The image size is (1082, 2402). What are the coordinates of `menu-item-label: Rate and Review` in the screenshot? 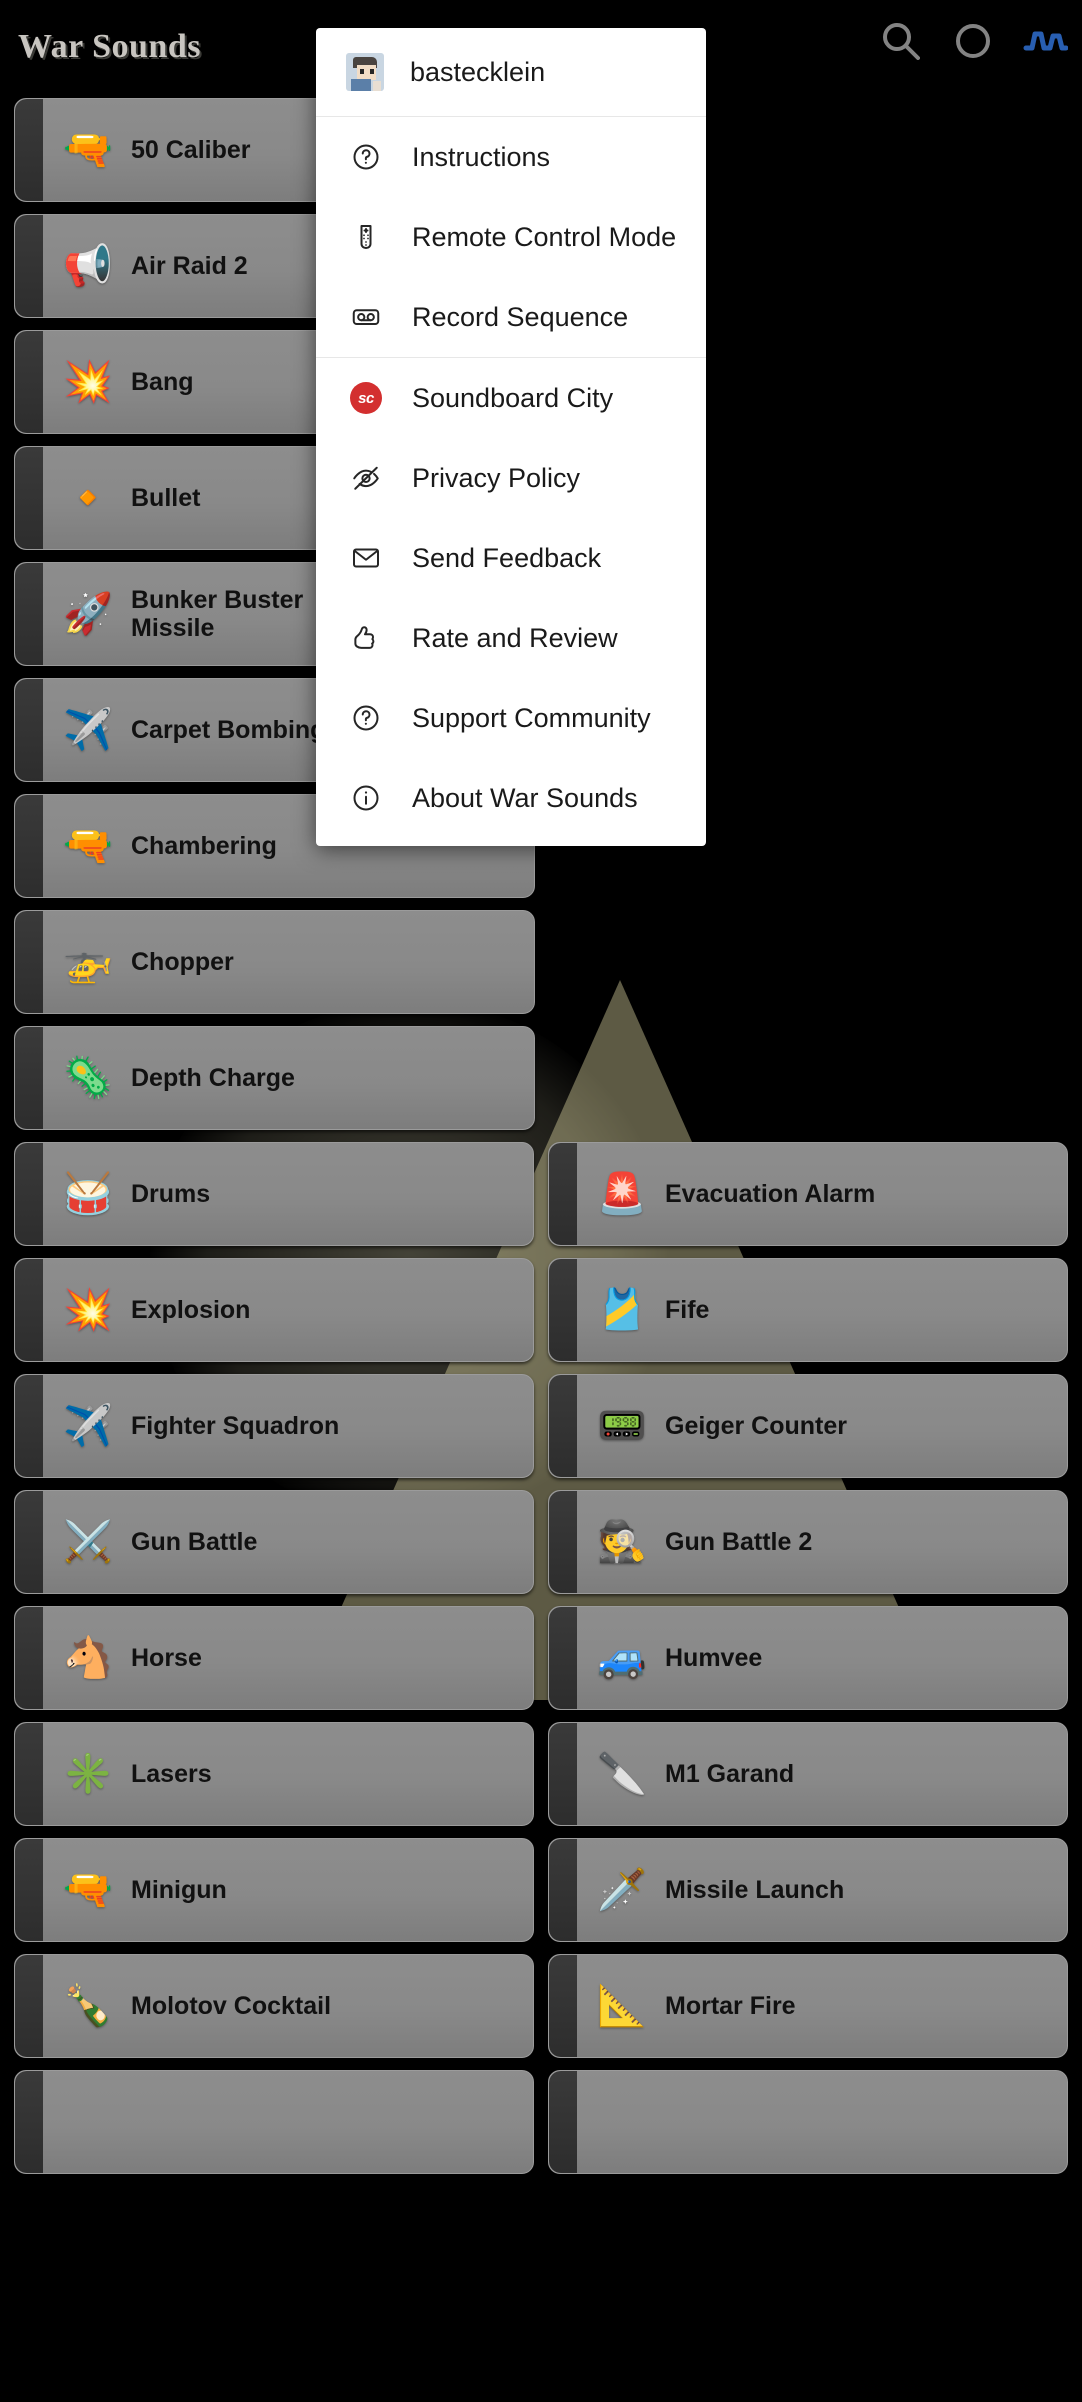 It's located at (515, 637).